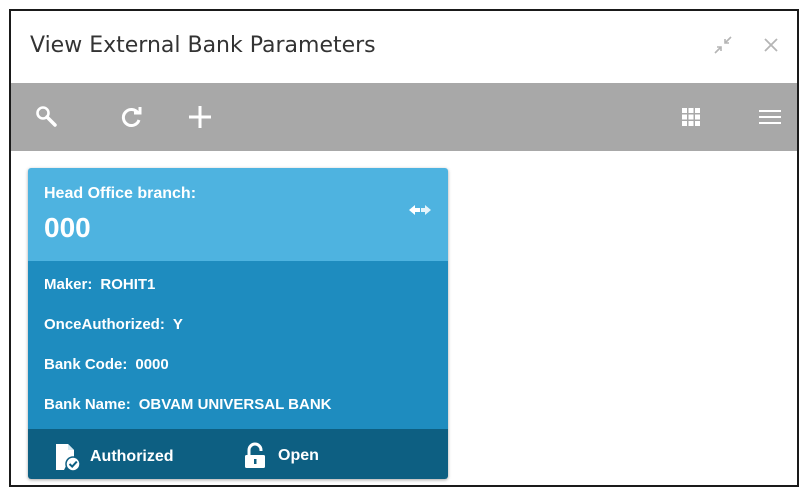 The height and width of the screenshot is (488, 799). Describe the element at coordinates (132, 117) in the screenshot. I see `refresh-icon` at that location.